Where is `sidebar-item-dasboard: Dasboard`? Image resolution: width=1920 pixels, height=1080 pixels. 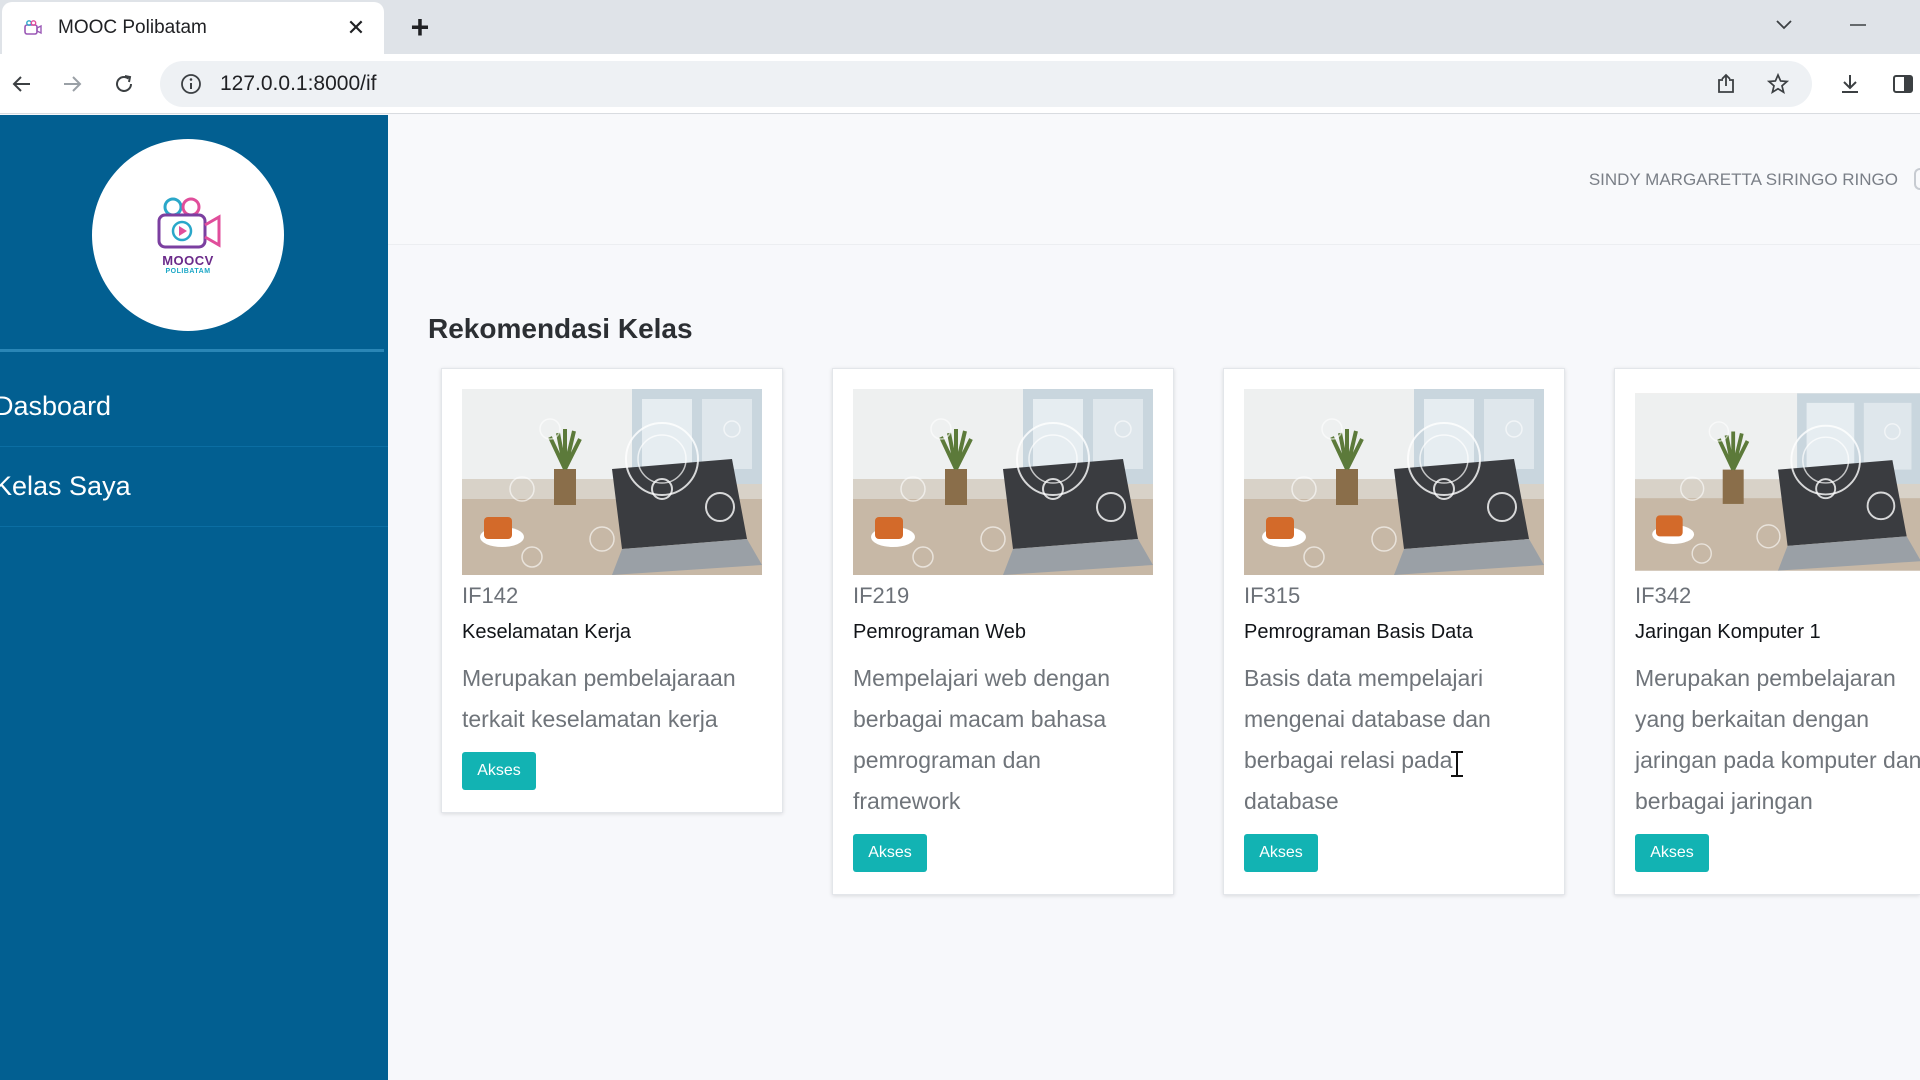 sidebar-item-dasboard: Dasboard is located at coordinates (194, 407).